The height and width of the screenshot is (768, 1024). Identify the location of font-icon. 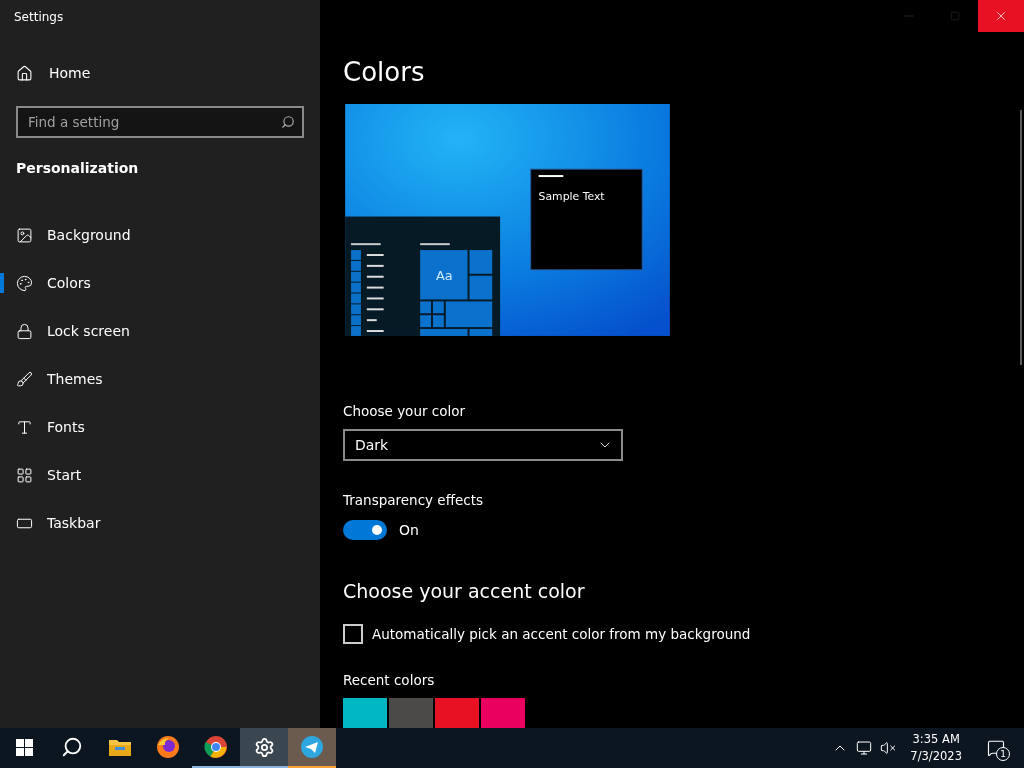
(24, 427).